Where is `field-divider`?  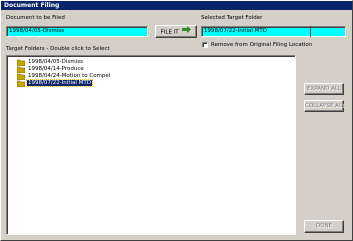
field-divider is located at coordinates (310, 31).